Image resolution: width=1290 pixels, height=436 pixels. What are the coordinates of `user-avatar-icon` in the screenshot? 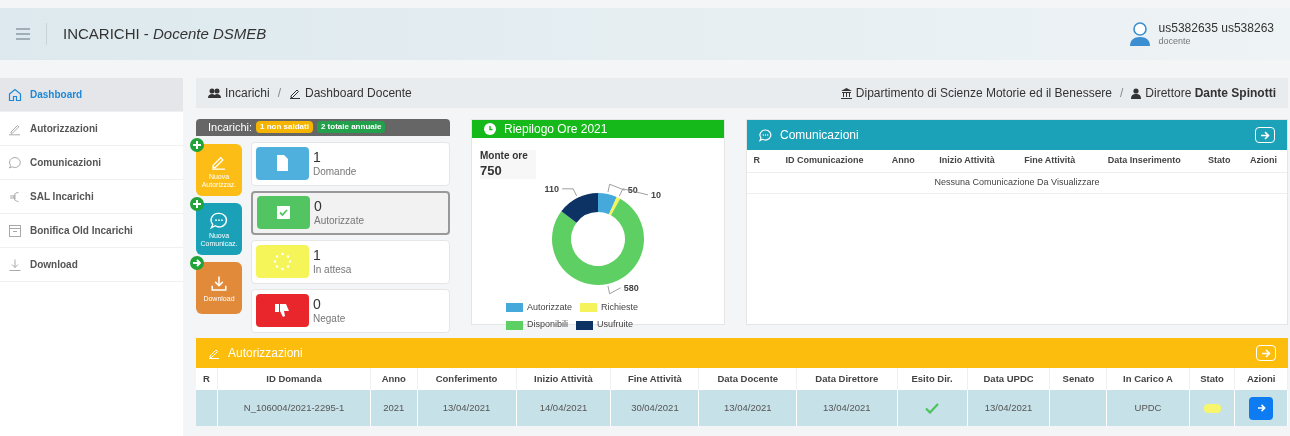 It's located at (1139, 34).